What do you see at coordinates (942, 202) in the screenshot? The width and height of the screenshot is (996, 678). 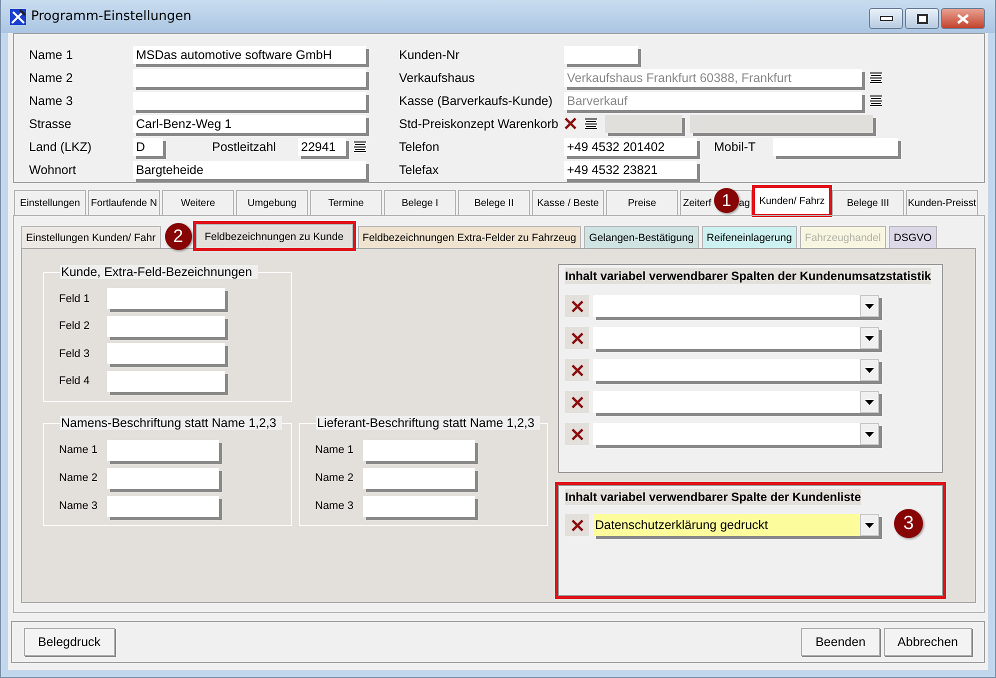 I see `tab: Kunden-Preisst` at bounding box center [942, 202].